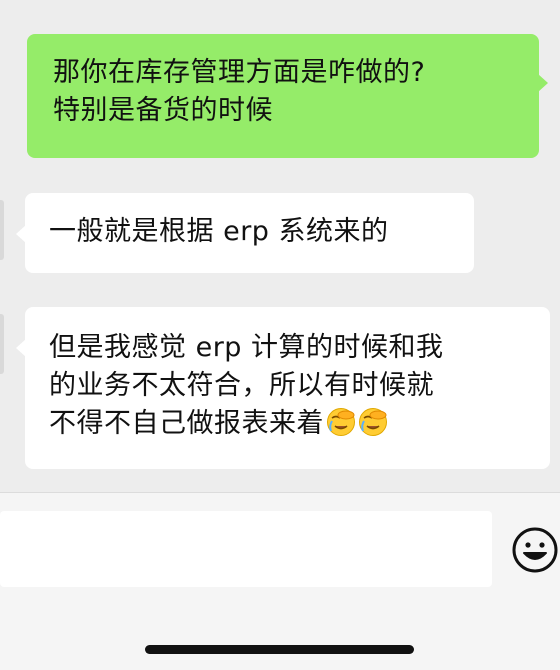  Describe the element at coordinates (246, 347) in the screenshot. I see `message-text-line: 但是我感觉 erp 计算的时候和我` at that location.